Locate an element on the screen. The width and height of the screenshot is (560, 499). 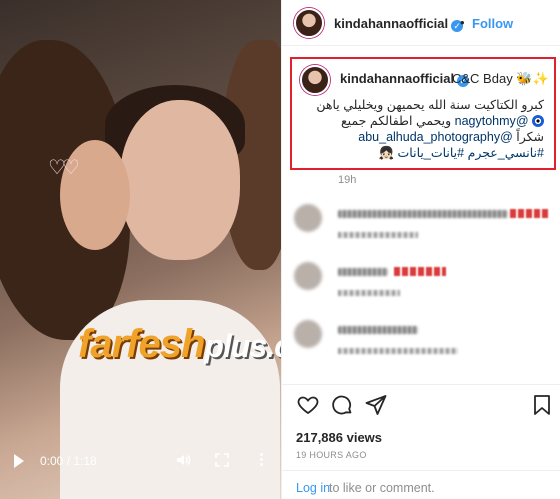
heart-icon is located at coordinates (308, 405).